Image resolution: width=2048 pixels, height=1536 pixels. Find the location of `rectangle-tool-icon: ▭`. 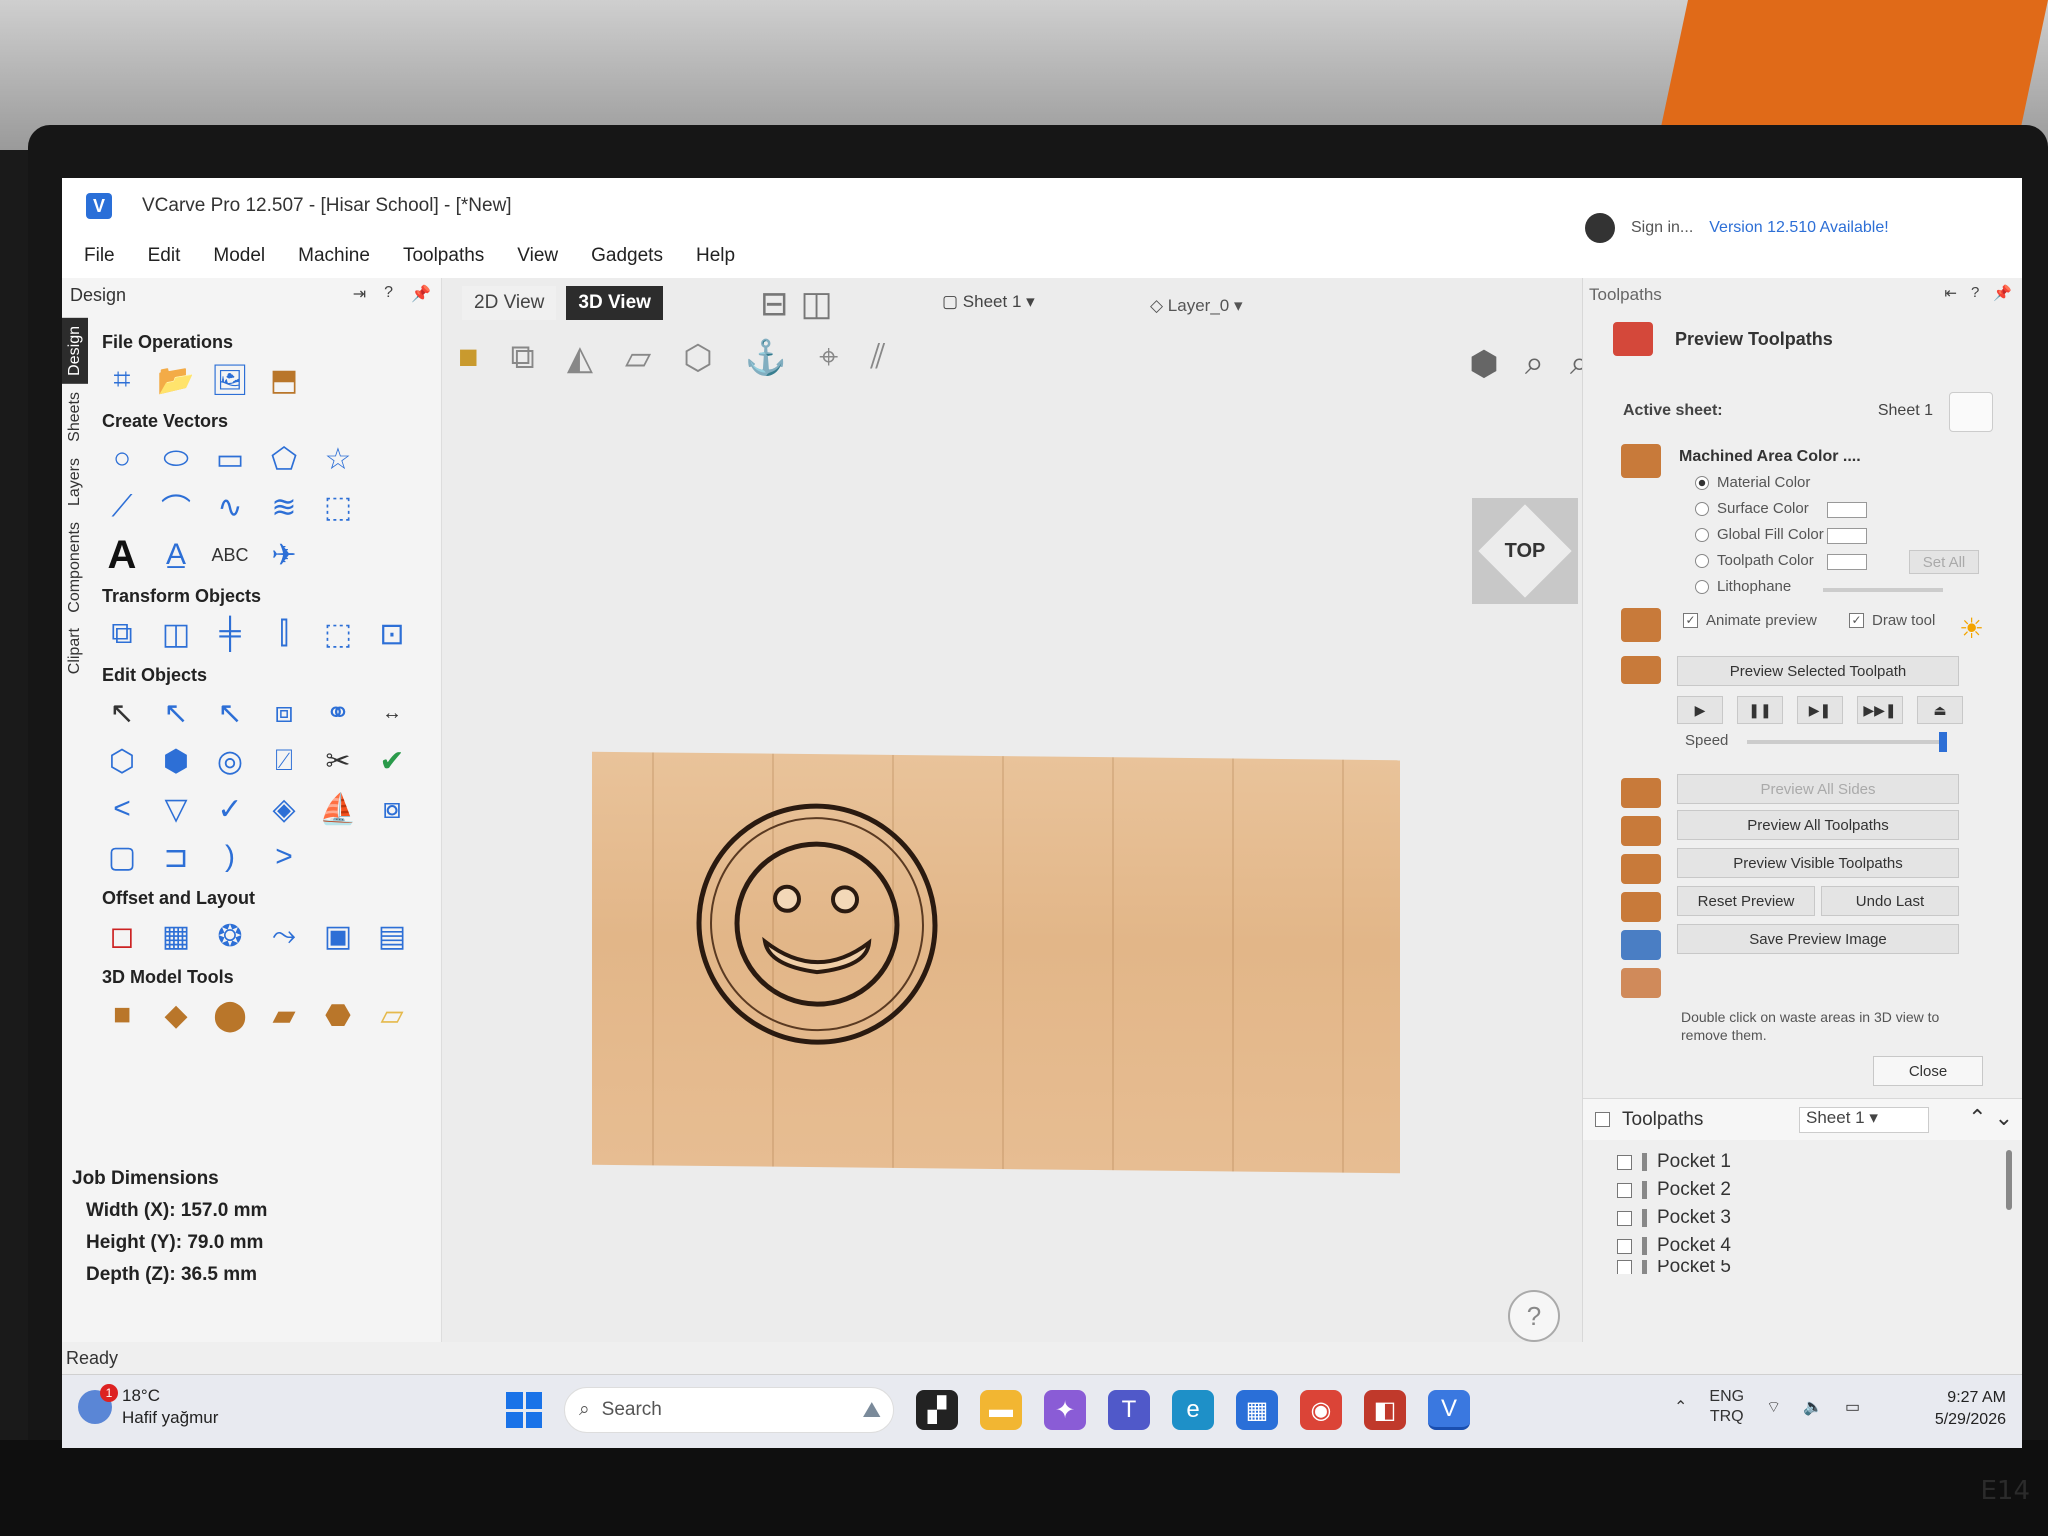

rectangle-tool-icon: ▭ is located at coordinates (230, 459).